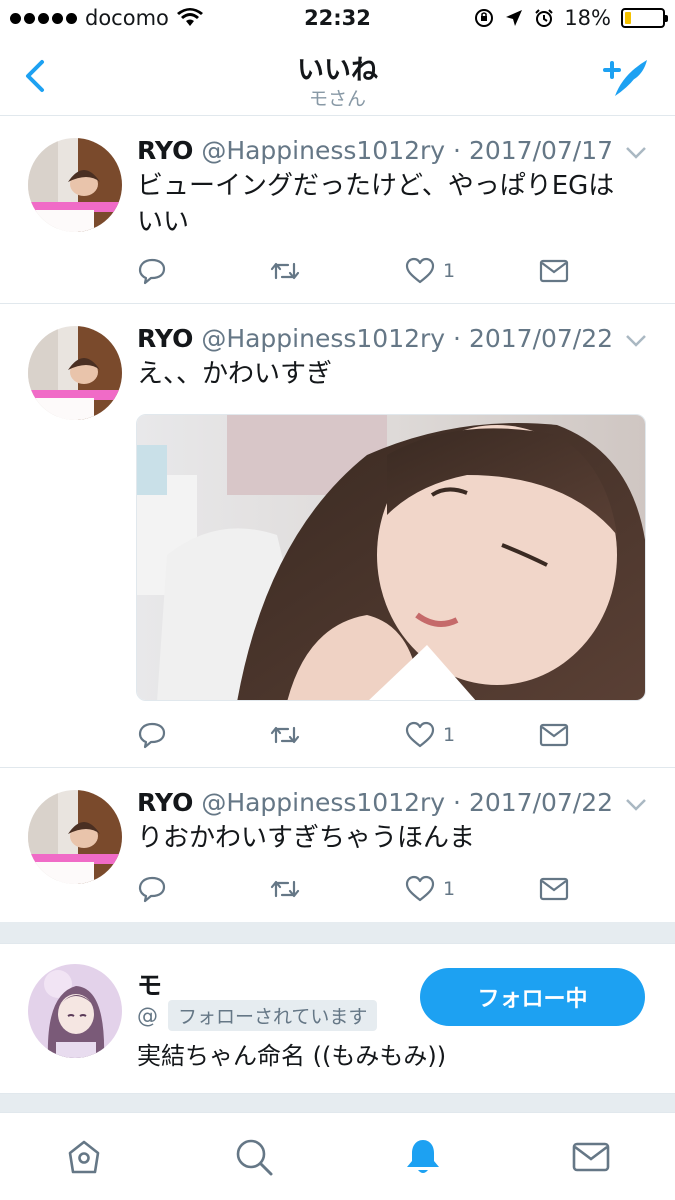 Image resolution: width=675 pixels, height=1200 pixels. What do you see at coordinates (591, 1157) in the screenshot?
I see `messages-envelope-icon` at bounding box center [591, 1157].